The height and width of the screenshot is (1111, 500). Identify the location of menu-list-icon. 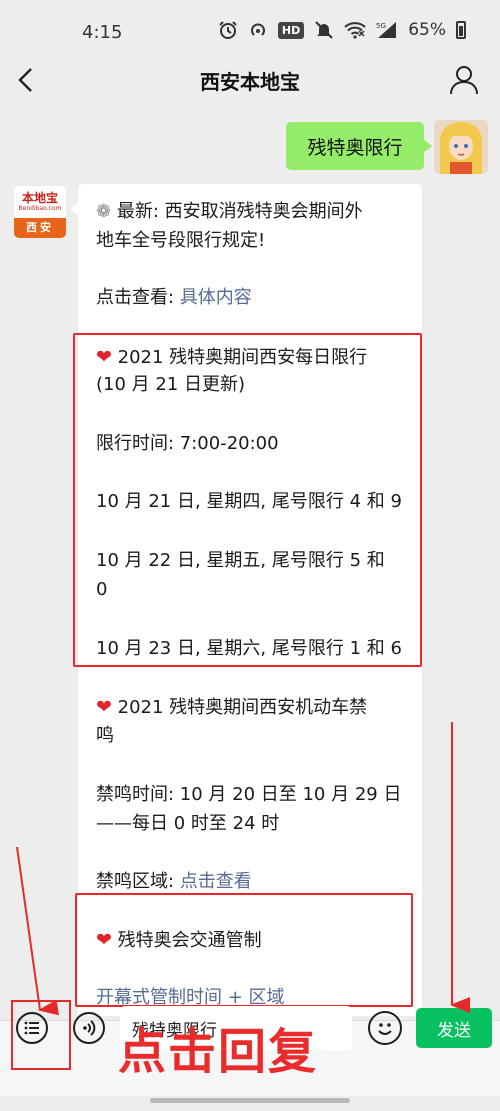
(31, 1028).